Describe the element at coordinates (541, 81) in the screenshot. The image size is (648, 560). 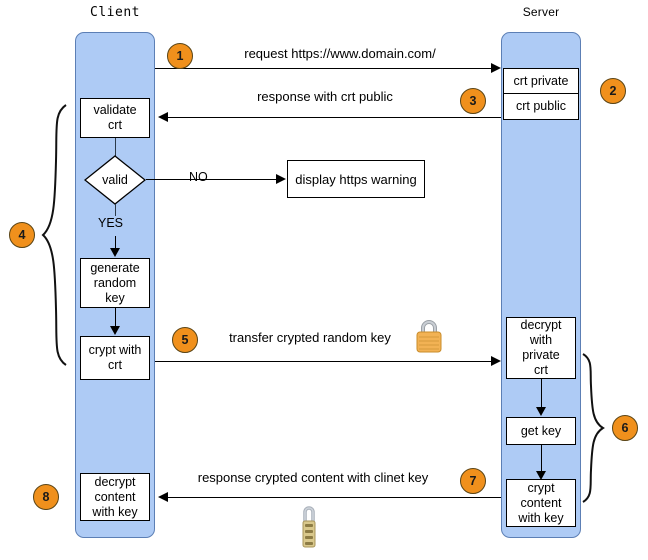
I see `node-crt-private: crt private` at that location.